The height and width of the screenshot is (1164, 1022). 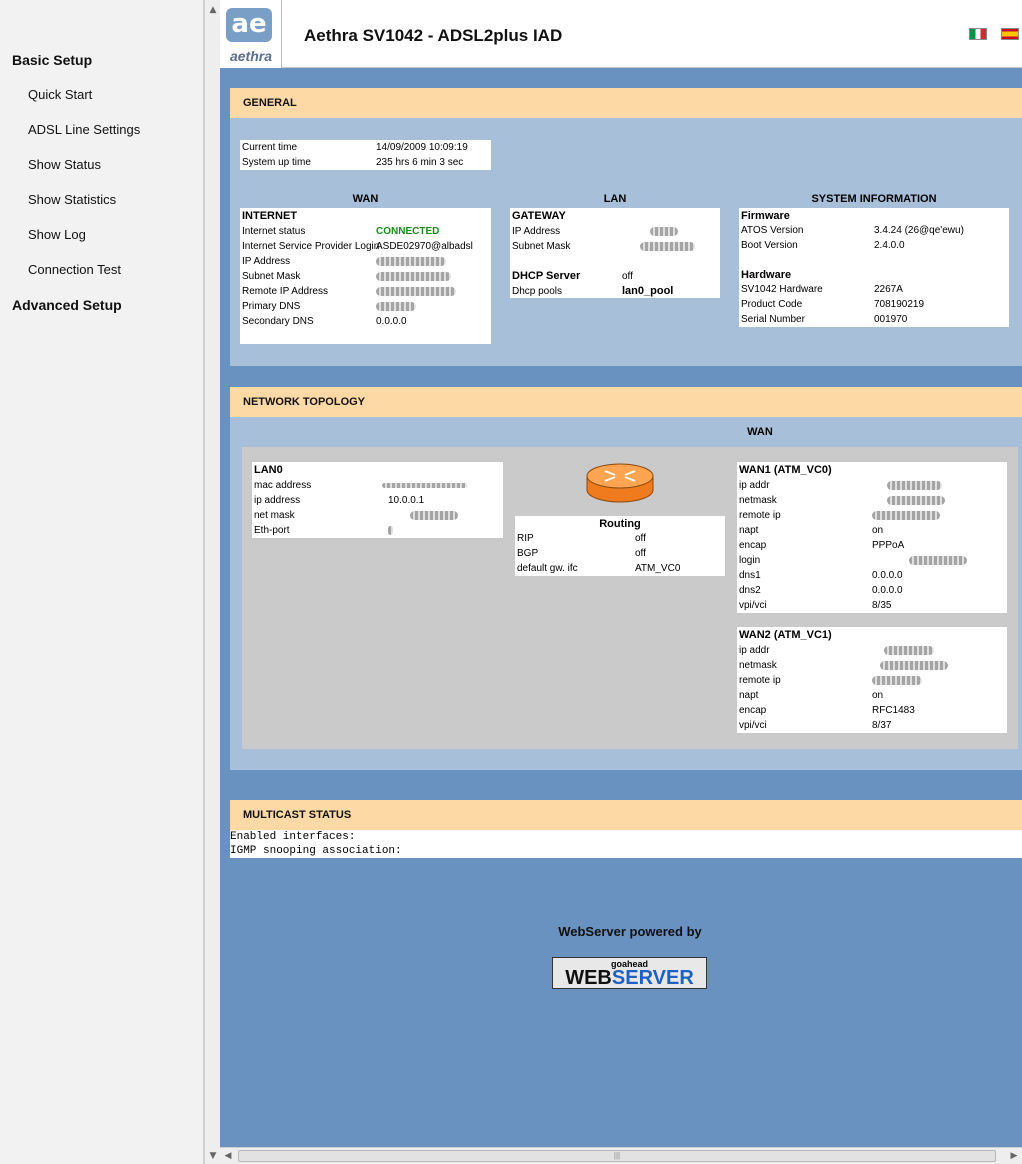 What do you see at coordinates (891, 319) in the screenshot?
I see `serial-number-value: 001970` at bounding box center [891, 319].